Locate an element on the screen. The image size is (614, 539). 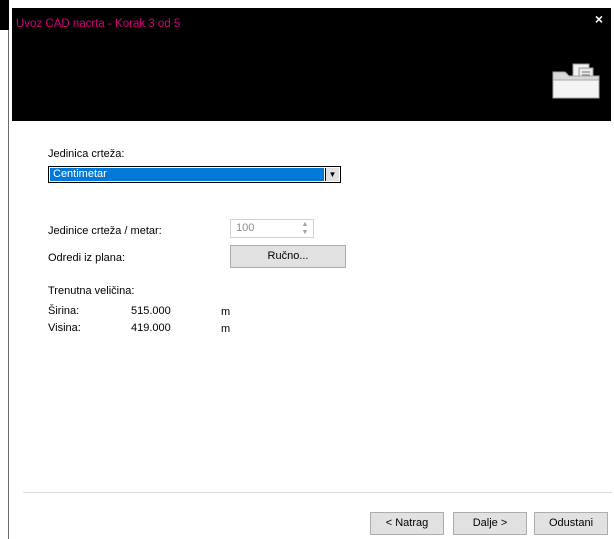
units-label: Jedinica crteža: is located at coordinates (86, 154).